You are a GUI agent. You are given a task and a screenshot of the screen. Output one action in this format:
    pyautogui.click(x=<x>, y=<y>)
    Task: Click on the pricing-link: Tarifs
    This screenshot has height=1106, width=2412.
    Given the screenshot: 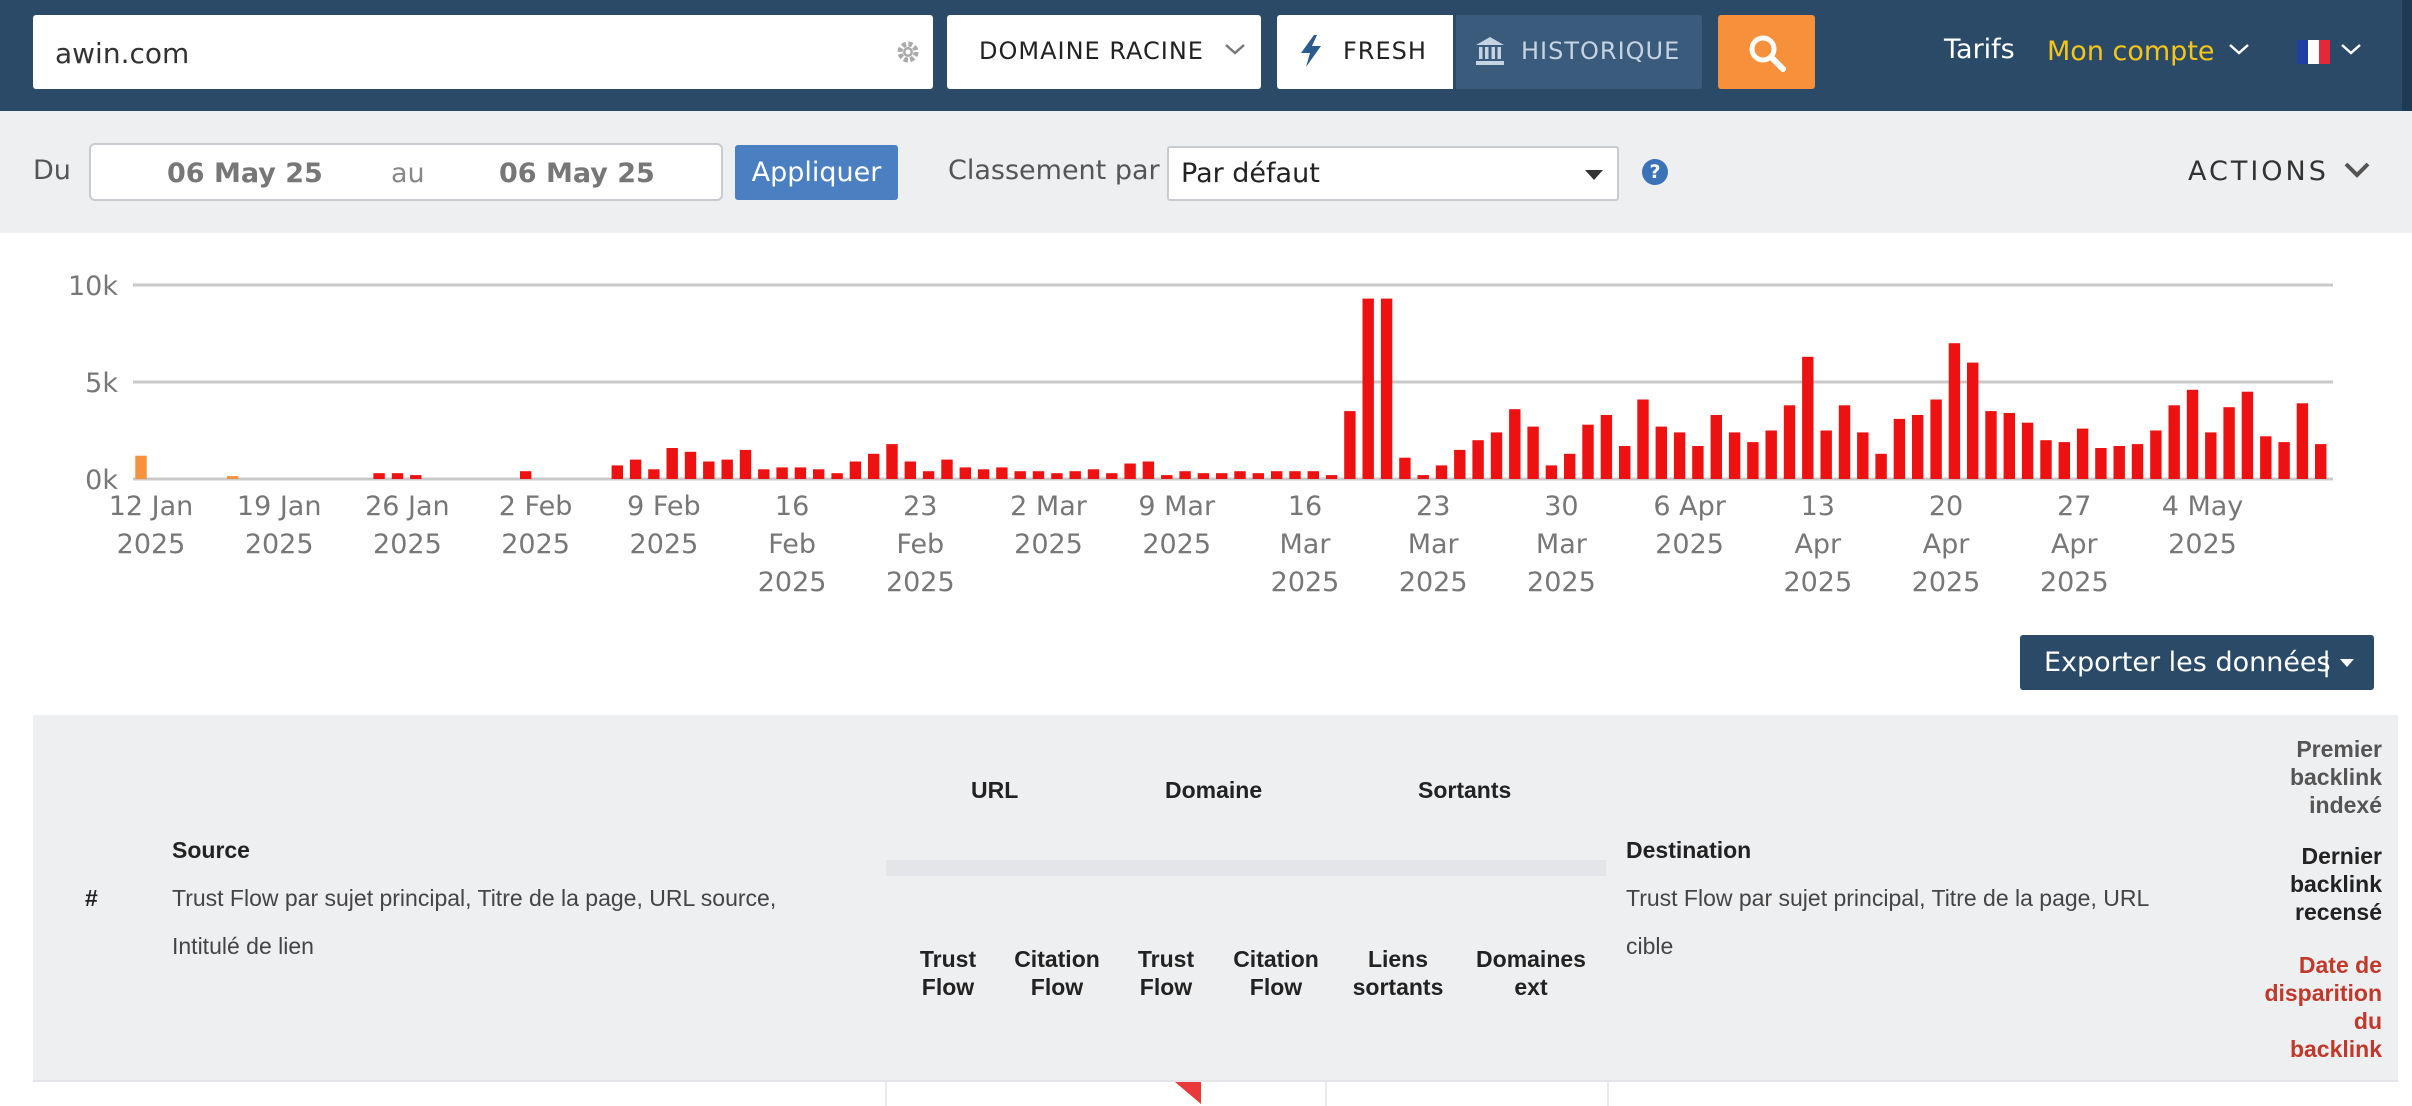 What is the action you would take?
    pyautogui.click(x=1979, y=49)
    